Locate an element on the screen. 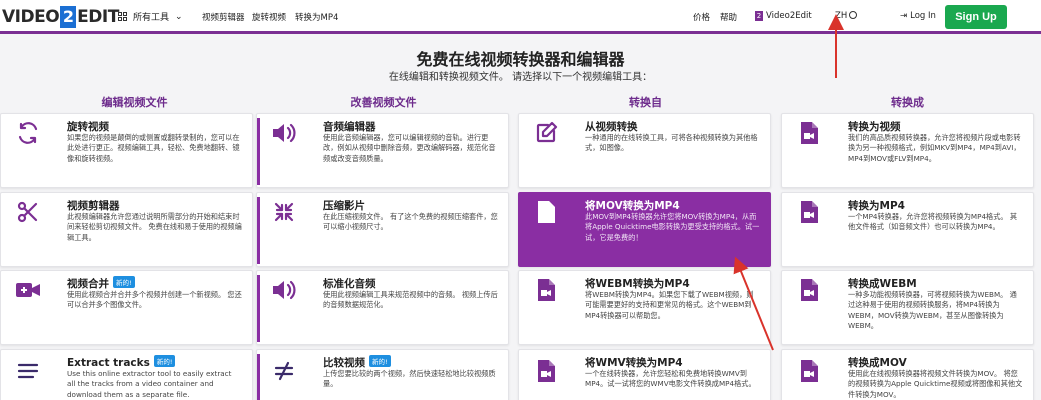  nav-link-help: 帮助 is located at coordinates (728, 17).